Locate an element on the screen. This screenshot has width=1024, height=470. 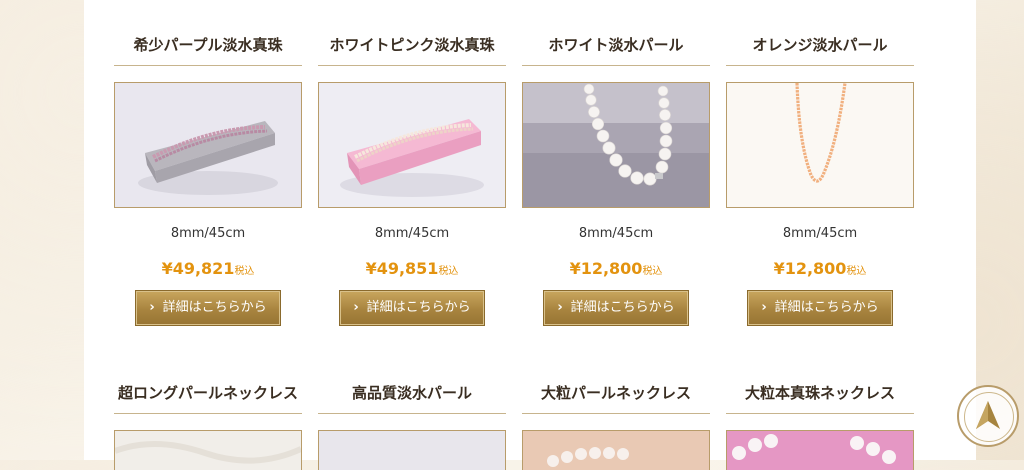
product-card: ホワイト淡水パール 8mm/45cm ¥12,800税込 › 詳細はこちらから is located at coordinates (616, 163).